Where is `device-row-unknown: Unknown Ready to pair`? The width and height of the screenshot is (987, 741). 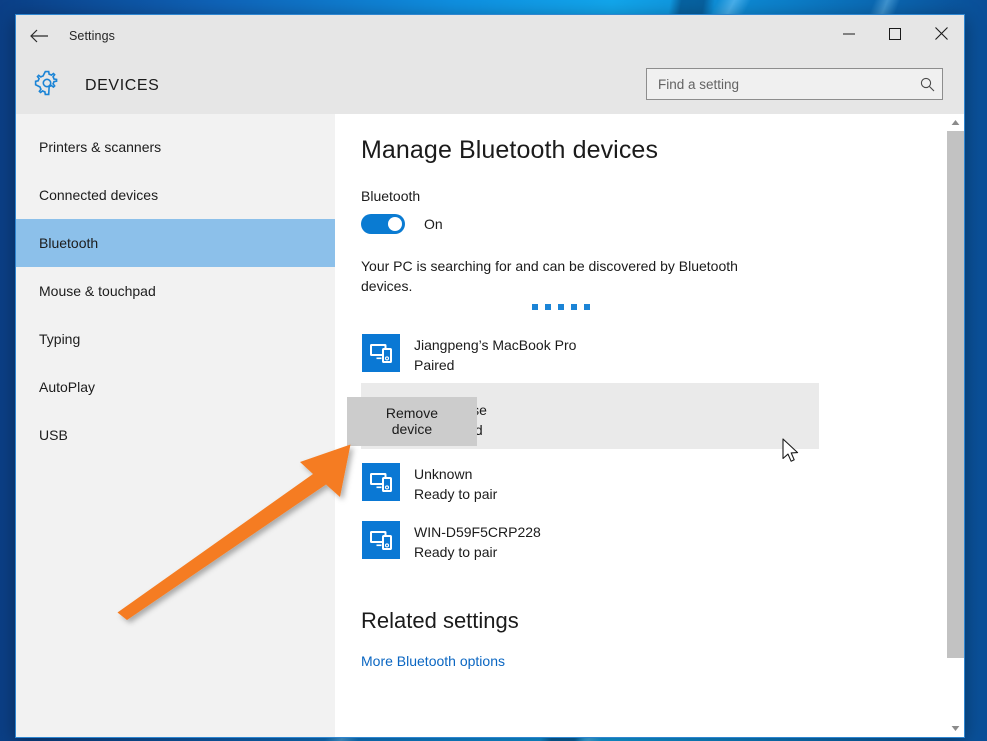 device-row-unknown: Unknown Ready to pair is located at coordinates (590, 484).